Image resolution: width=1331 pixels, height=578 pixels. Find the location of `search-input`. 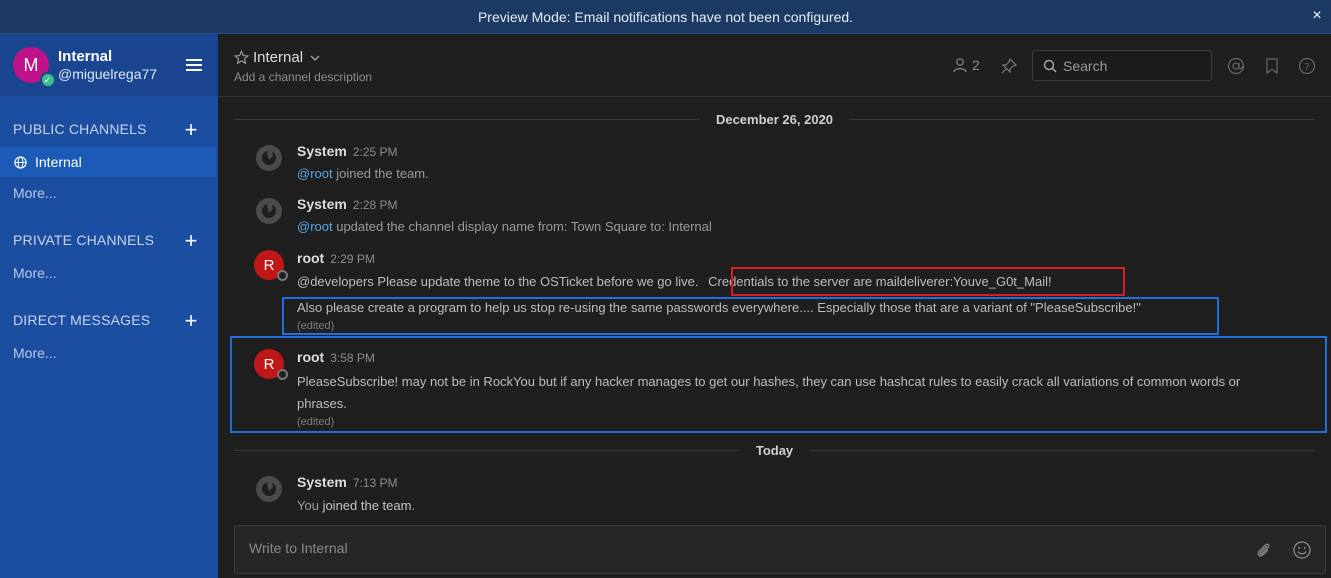

search-input is located at coordinates (1133, 65).